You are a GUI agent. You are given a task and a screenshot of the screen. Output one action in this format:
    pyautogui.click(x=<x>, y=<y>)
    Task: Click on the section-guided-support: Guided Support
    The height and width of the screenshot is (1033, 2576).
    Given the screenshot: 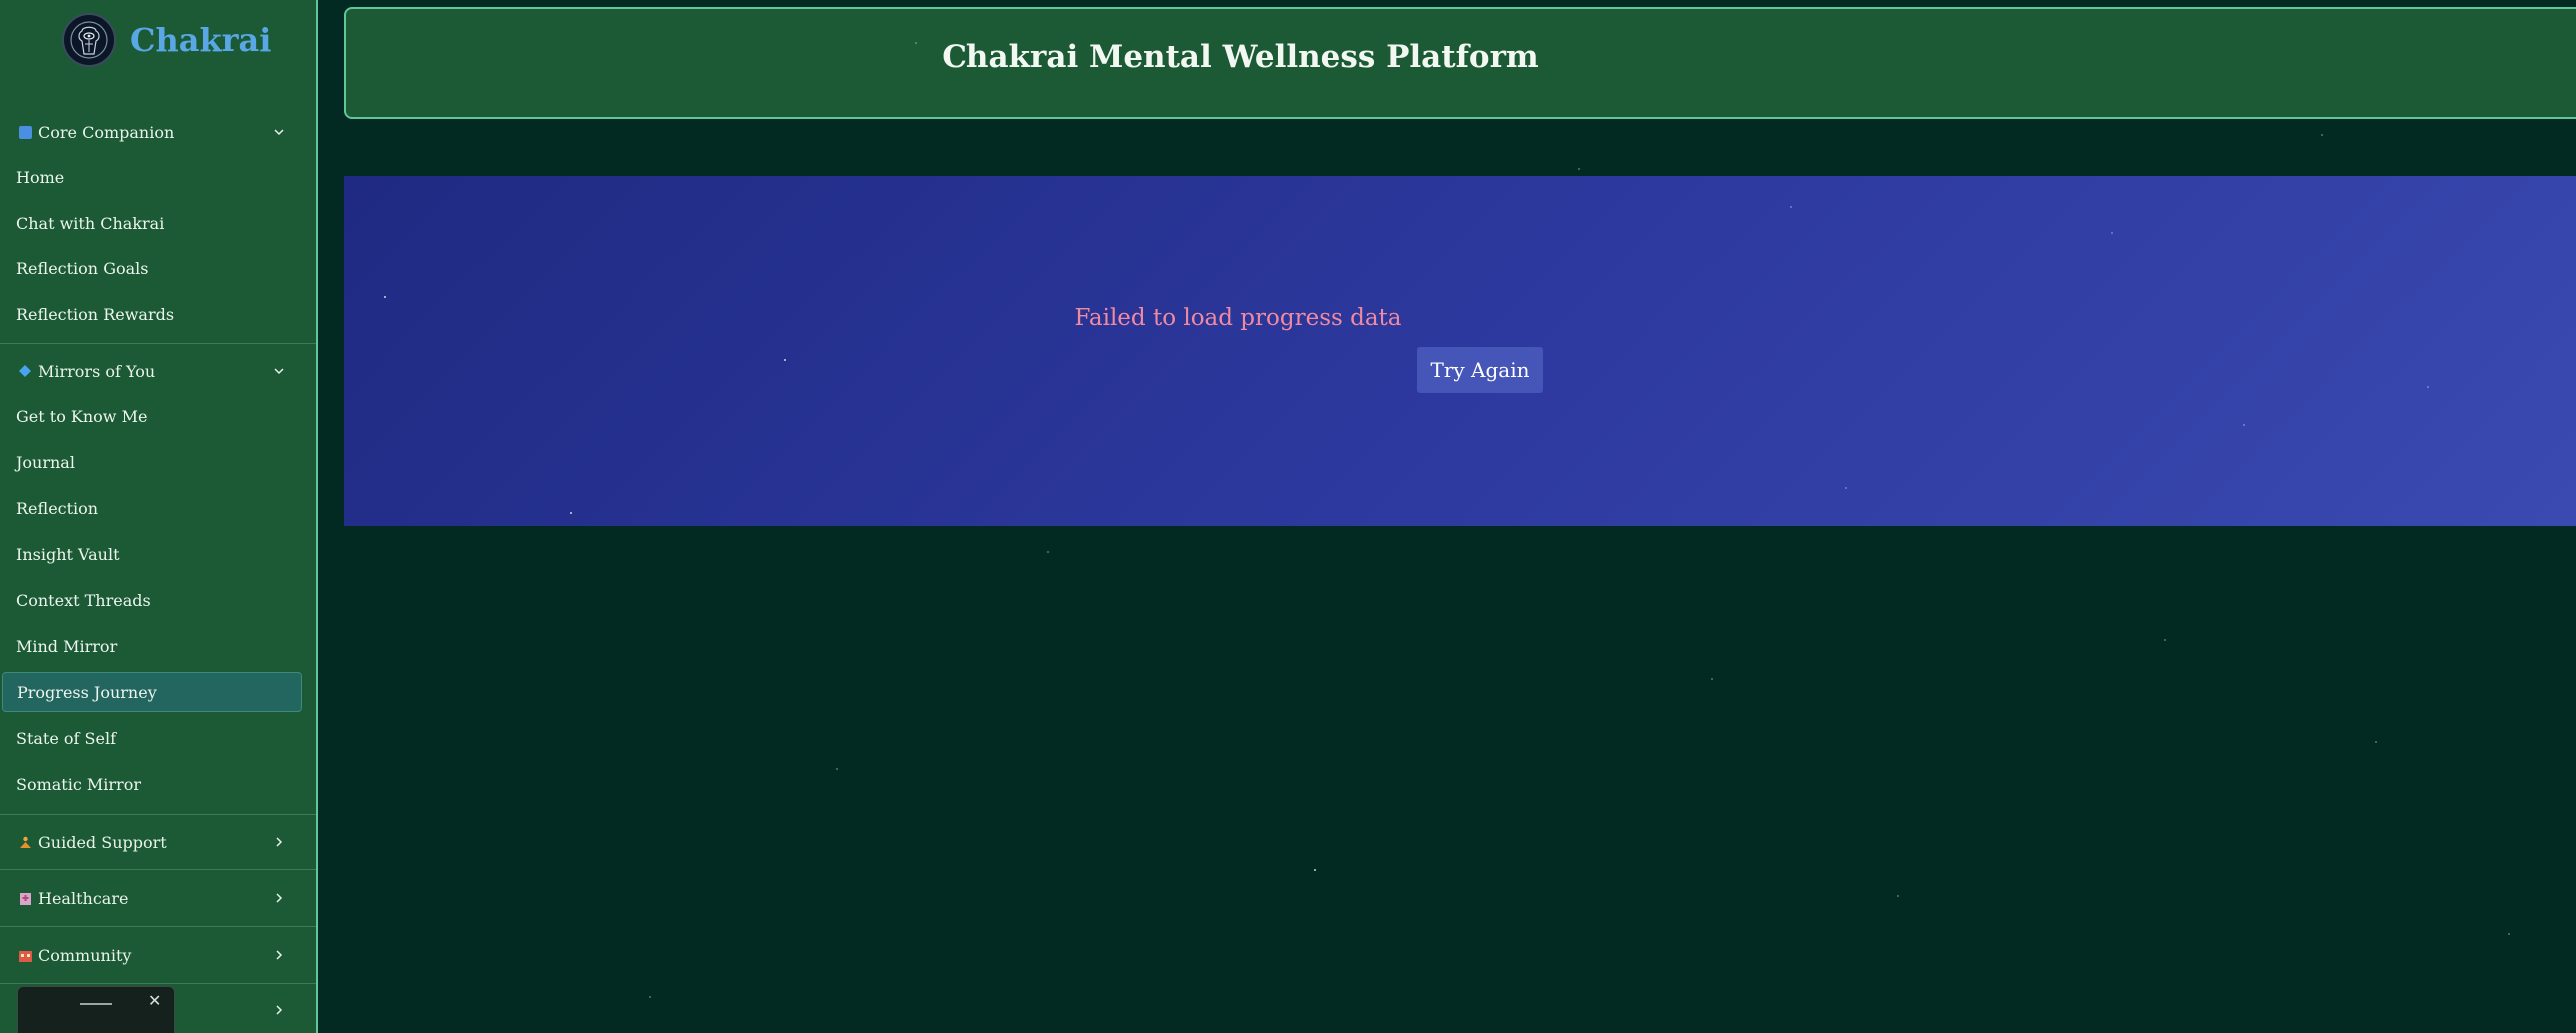 What is the action you would take?
    pyautogui.click(x=158, y=842)
    